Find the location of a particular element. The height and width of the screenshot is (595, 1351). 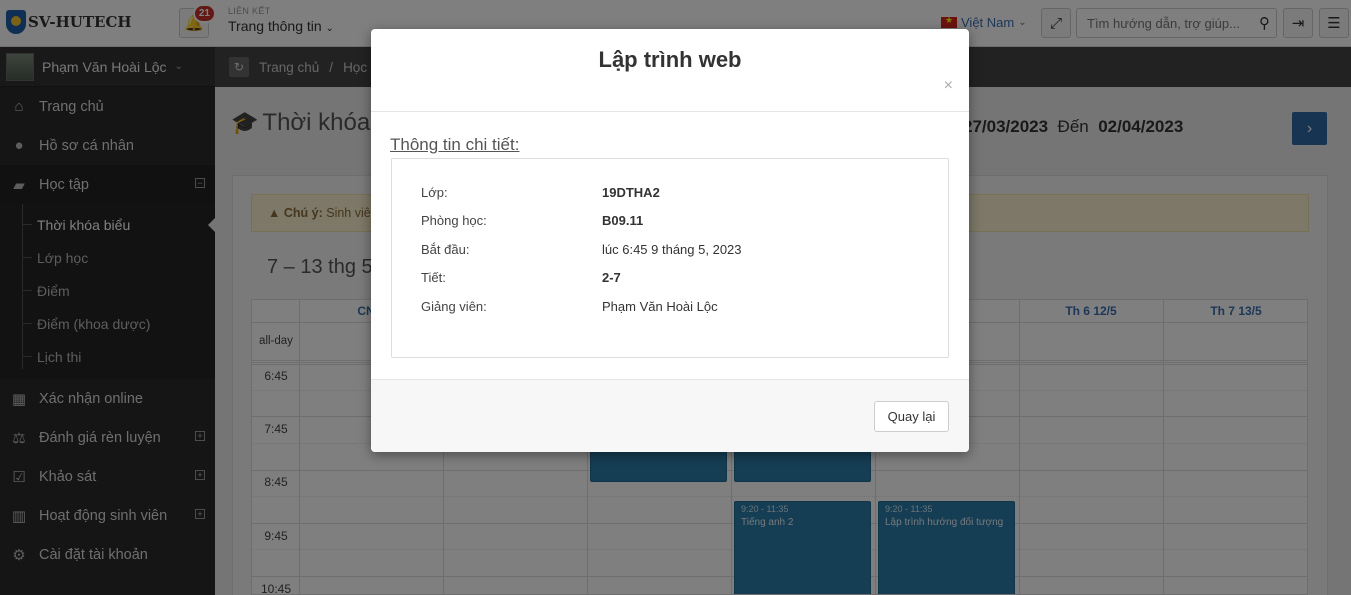

detail-value: 19DTHA2 is located at coordinates (631, 192).